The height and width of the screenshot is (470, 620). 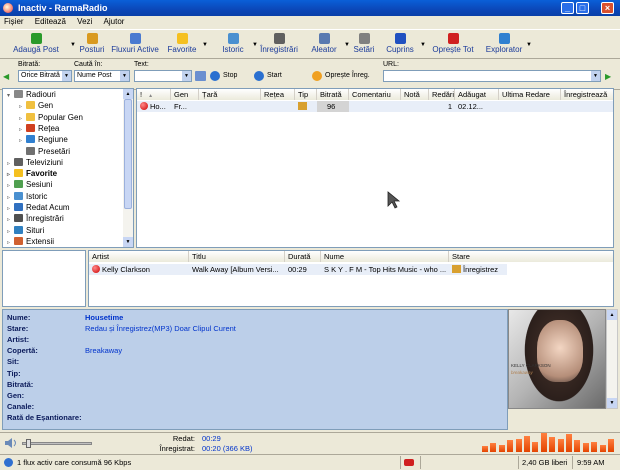 What do you see at coordinates (328, 45) in the screenshot?
I see `toolbar-aleator-button: Aleator ▼` at bounding box center [328, 45].